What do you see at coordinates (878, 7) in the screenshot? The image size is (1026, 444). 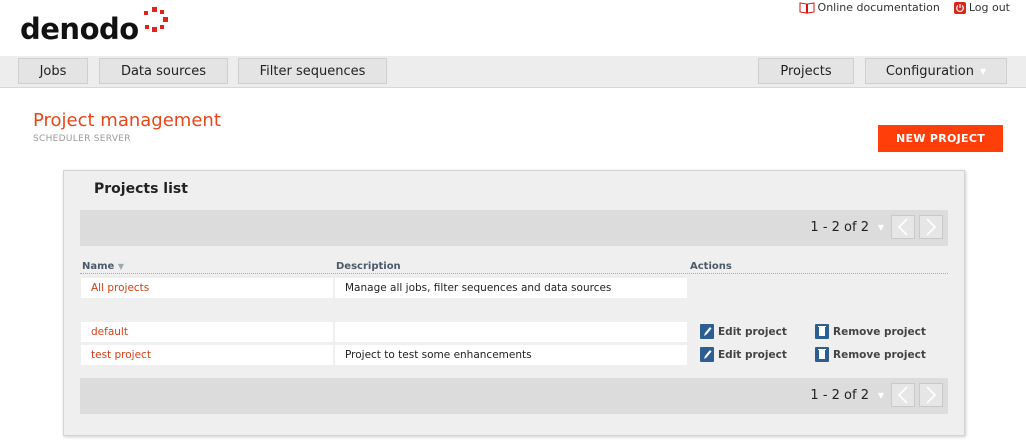 I see `online-documentation-label: Online documentation` at bounding box center [878, 7].